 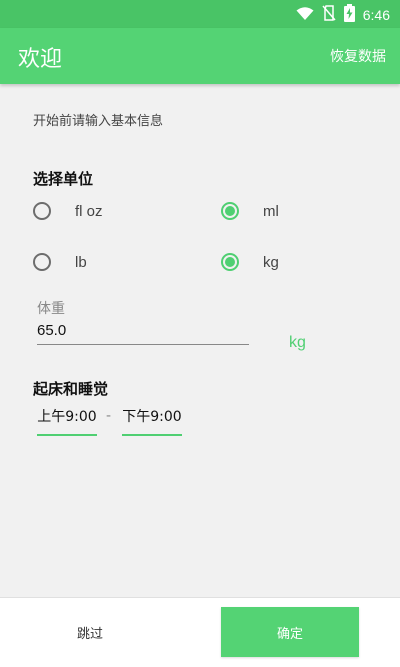 I want to click on bottom-bar: 跳过 确定, so click(x=200, y=632).